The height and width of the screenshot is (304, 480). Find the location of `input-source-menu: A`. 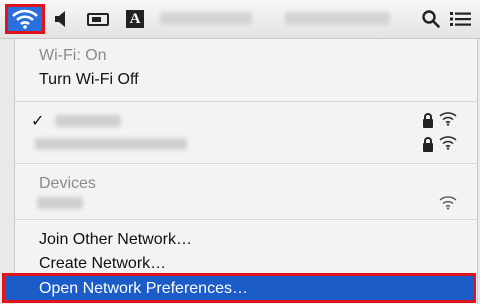

input-source-menu: A is located at coordinates (135, 19).